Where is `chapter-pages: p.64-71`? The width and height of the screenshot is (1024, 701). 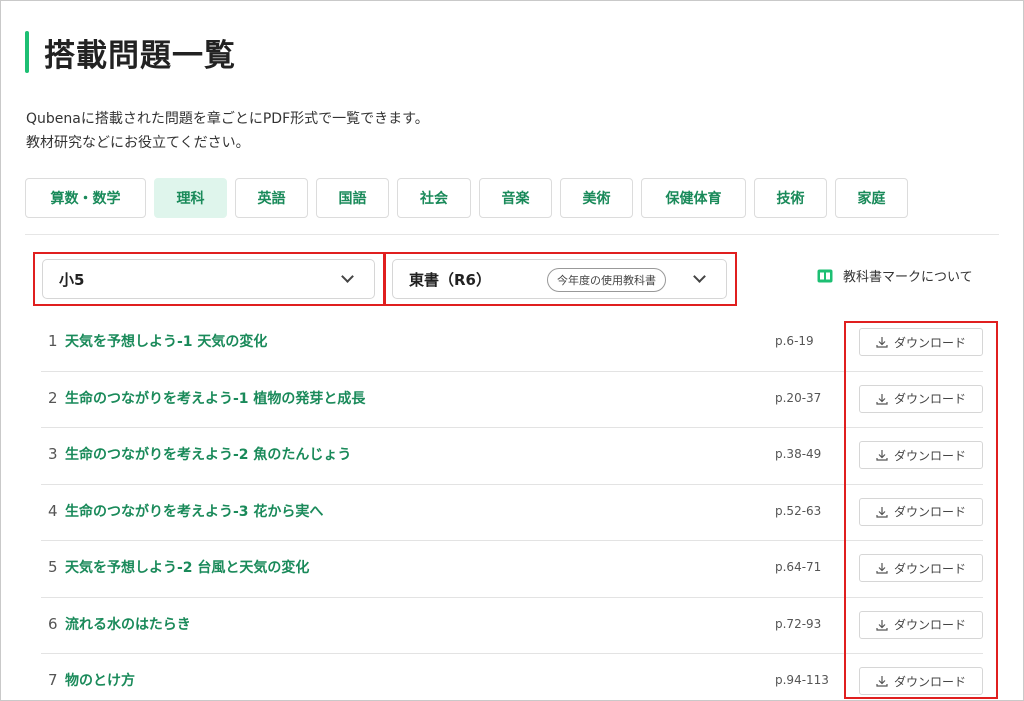
chapter-pages: p.64-71 is located at coordinates (798, 567).